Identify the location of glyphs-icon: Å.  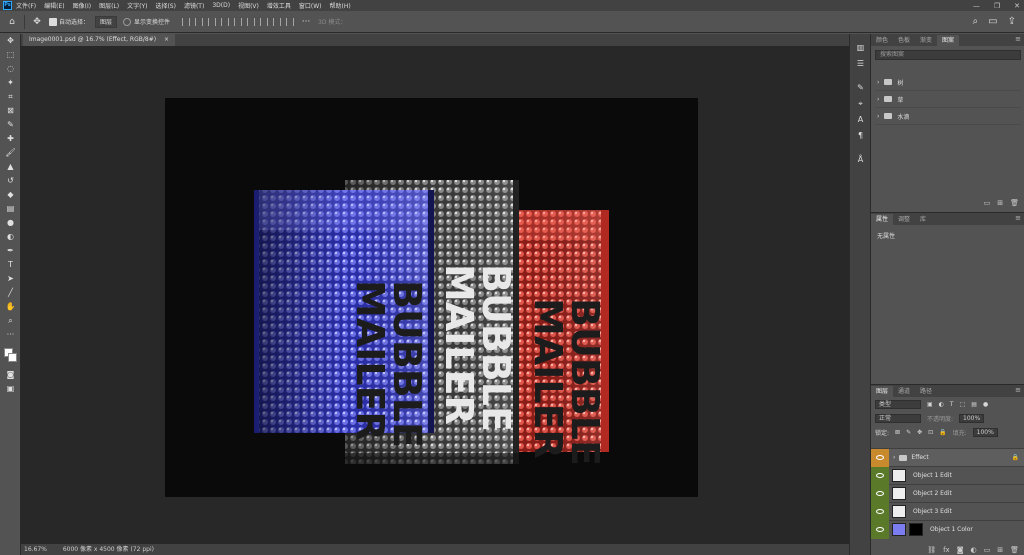
(860, 160).